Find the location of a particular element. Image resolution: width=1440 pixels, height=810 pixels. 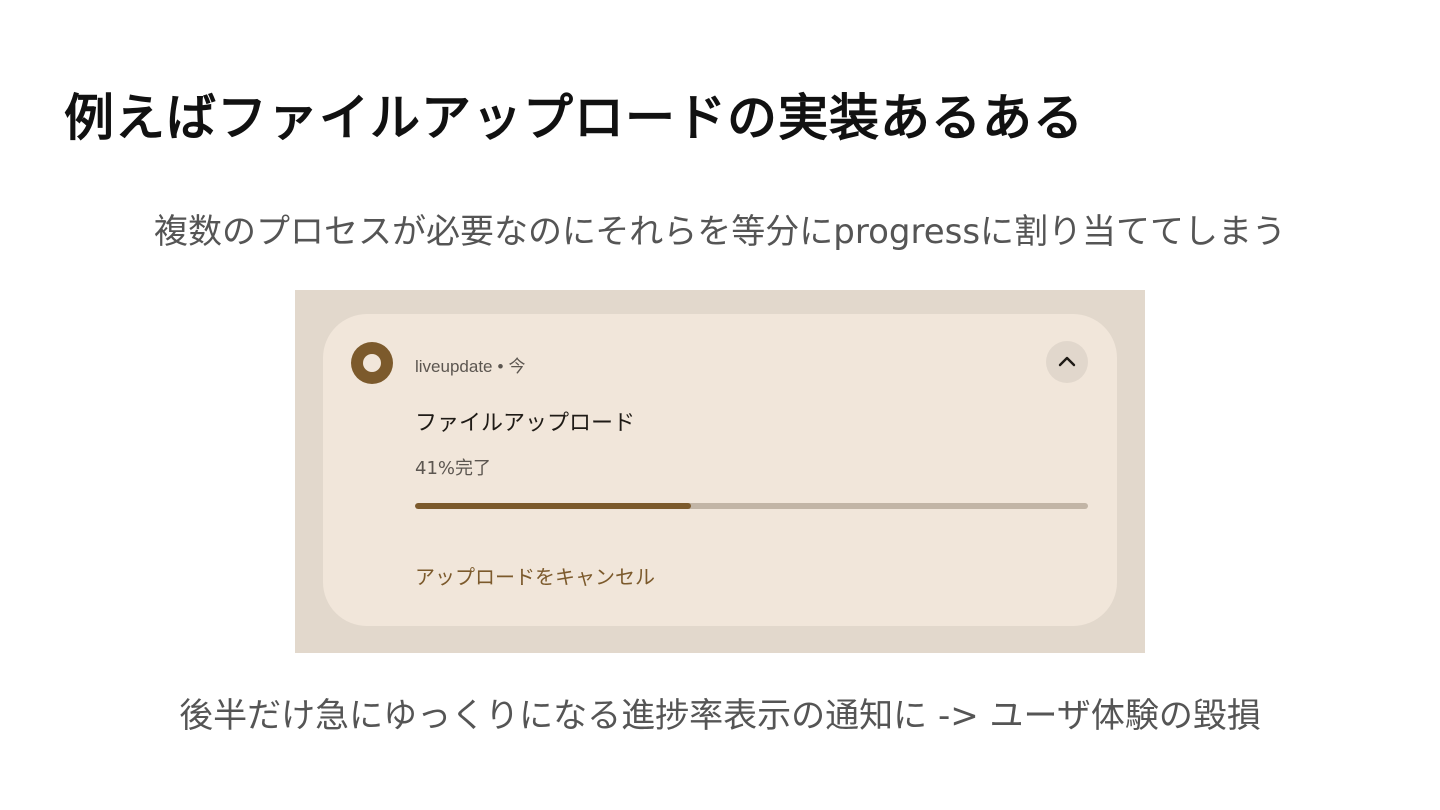

notification-time: 今 is located at coordinates (517, 366).